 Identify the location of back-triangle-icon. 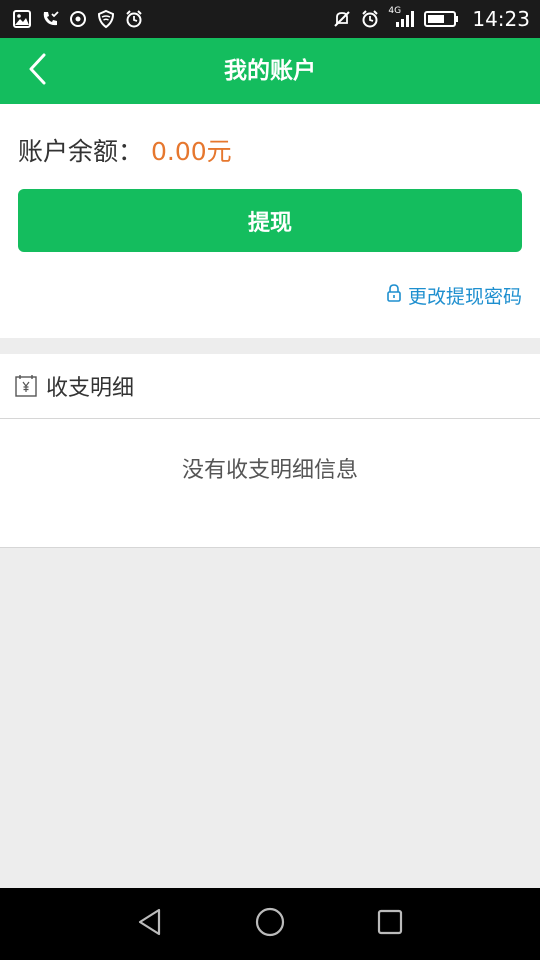
(150, 924).